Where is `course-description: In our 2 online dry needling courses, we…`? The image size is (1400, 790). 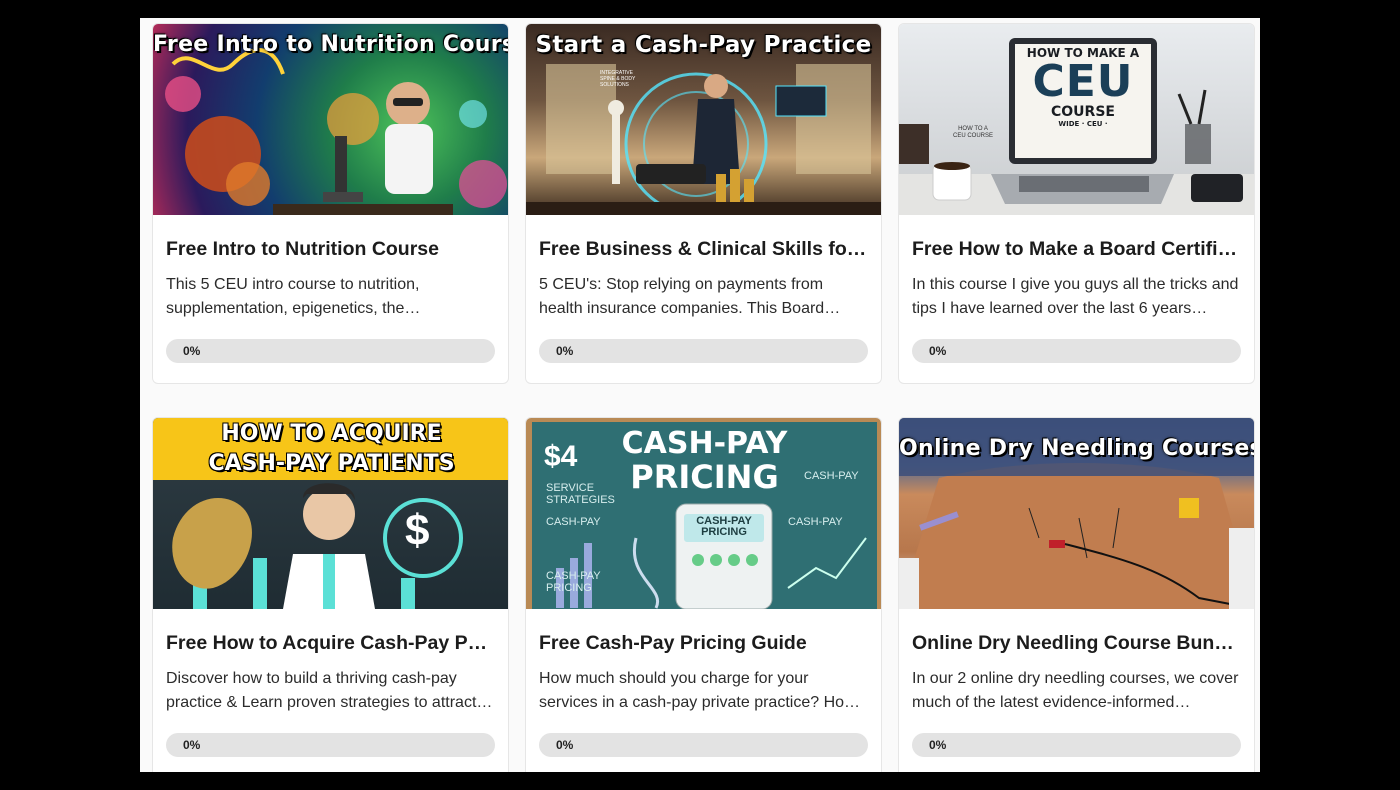
course-description: In our 2 online dry needling courses, we… is located at coordinates (1075, 690).